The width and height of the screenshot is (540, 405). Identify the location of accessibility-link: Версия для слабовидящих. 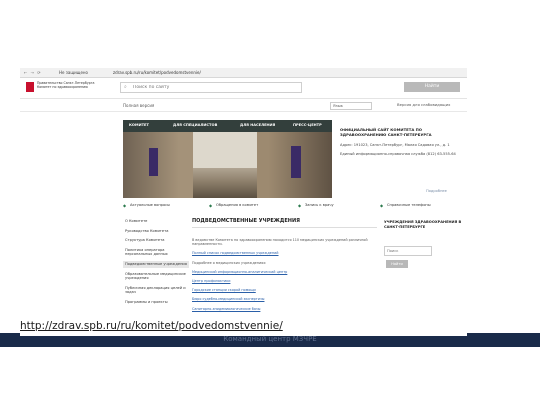
(423, 104).